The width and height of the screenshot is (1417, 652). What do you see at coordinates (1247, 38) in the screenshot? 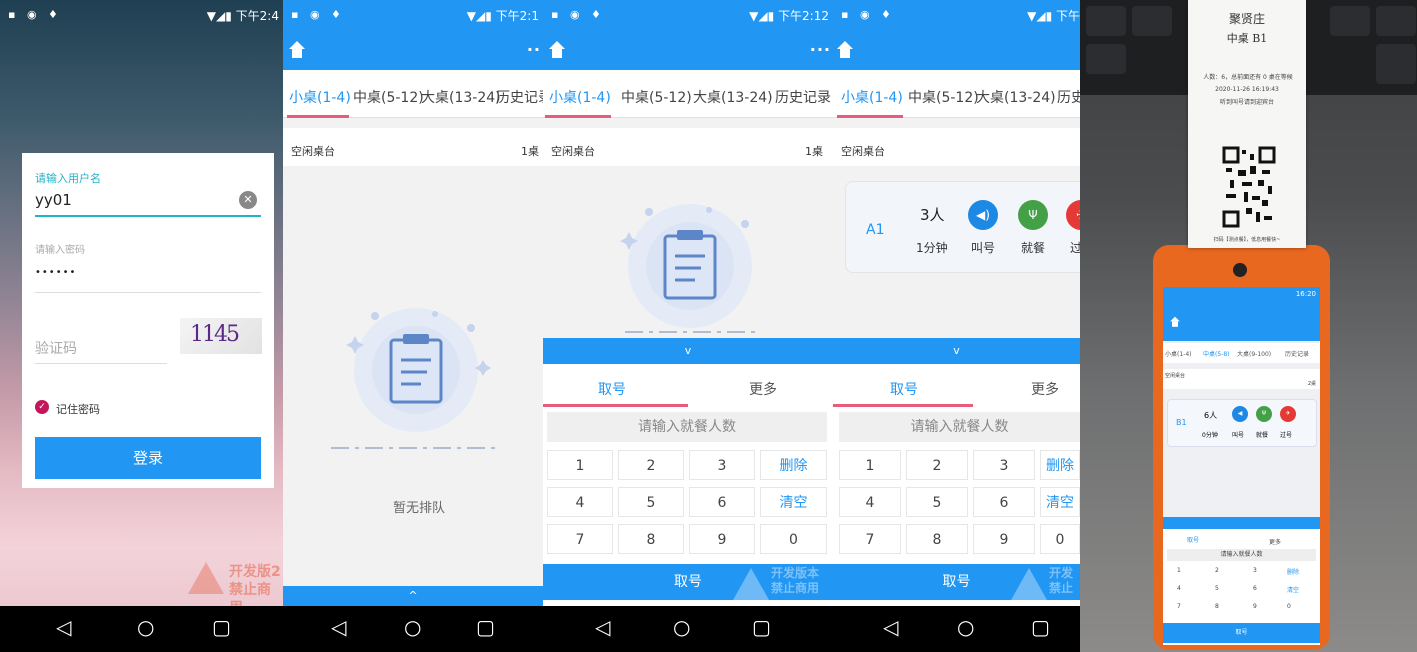
I see `receipt-table: 中桌 B1` at bounding box center [1247, 38].